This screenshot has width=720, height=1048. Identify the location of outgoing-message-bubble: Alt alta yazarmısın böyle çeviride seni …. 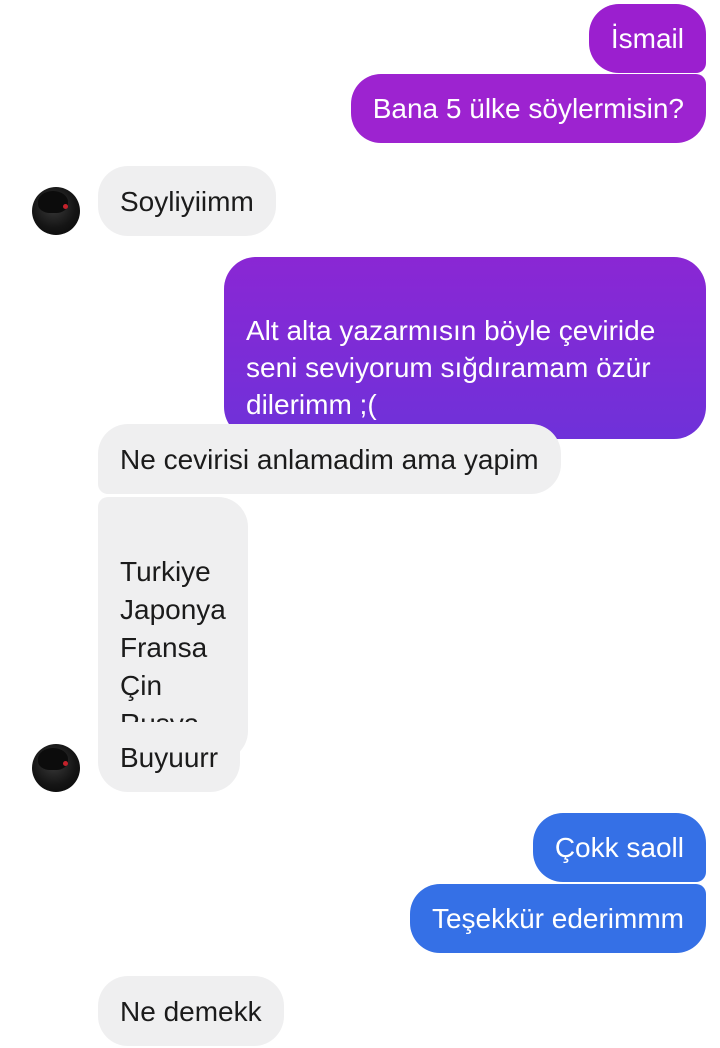
(465, 348).